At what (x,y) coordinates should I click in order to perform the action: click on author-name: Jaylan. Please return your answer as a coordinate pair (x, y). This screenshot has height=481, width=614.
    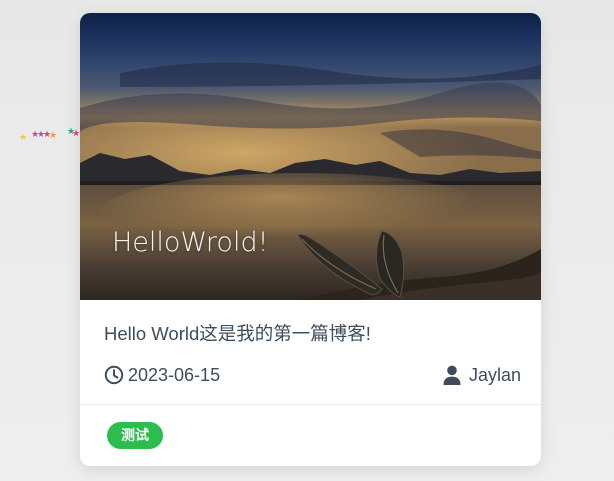
    Looking at the image, I should click on (494, 374).